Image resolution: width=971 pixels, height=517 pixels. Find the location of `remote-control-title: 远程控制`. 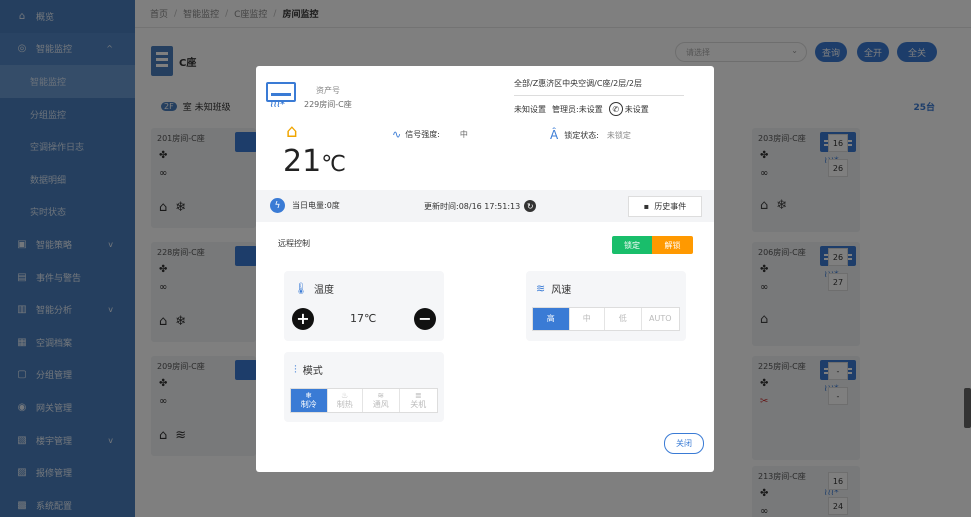

remote-control-title: 远程控制 is located at coordinates (294, 243).